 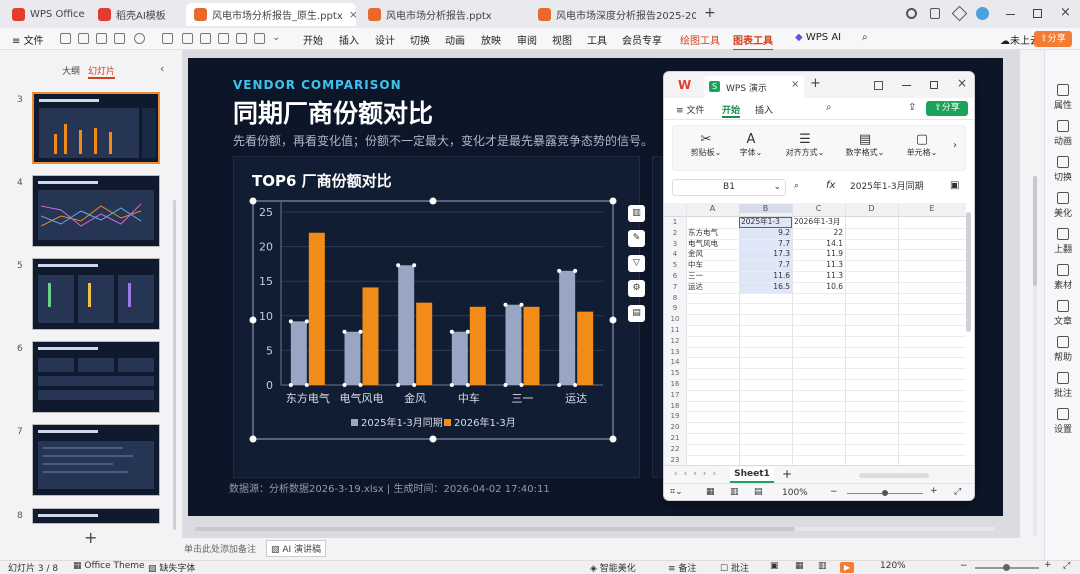 What do you see at coordinates (818, 265) in the screenshot?
I see `cell: 11.3` at bounding box center [818, 265].